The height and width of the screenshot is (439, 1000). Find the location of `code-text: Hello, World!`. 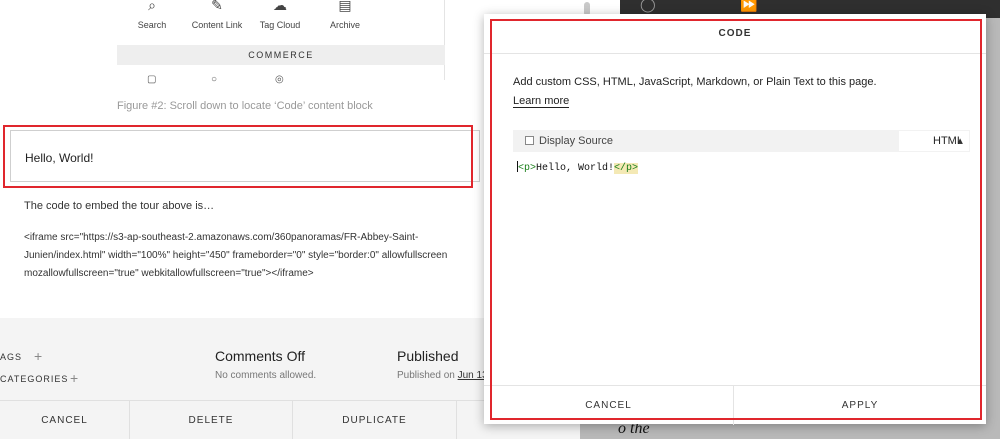

code-text: Hello, World! is located at coordinates (575, 168).